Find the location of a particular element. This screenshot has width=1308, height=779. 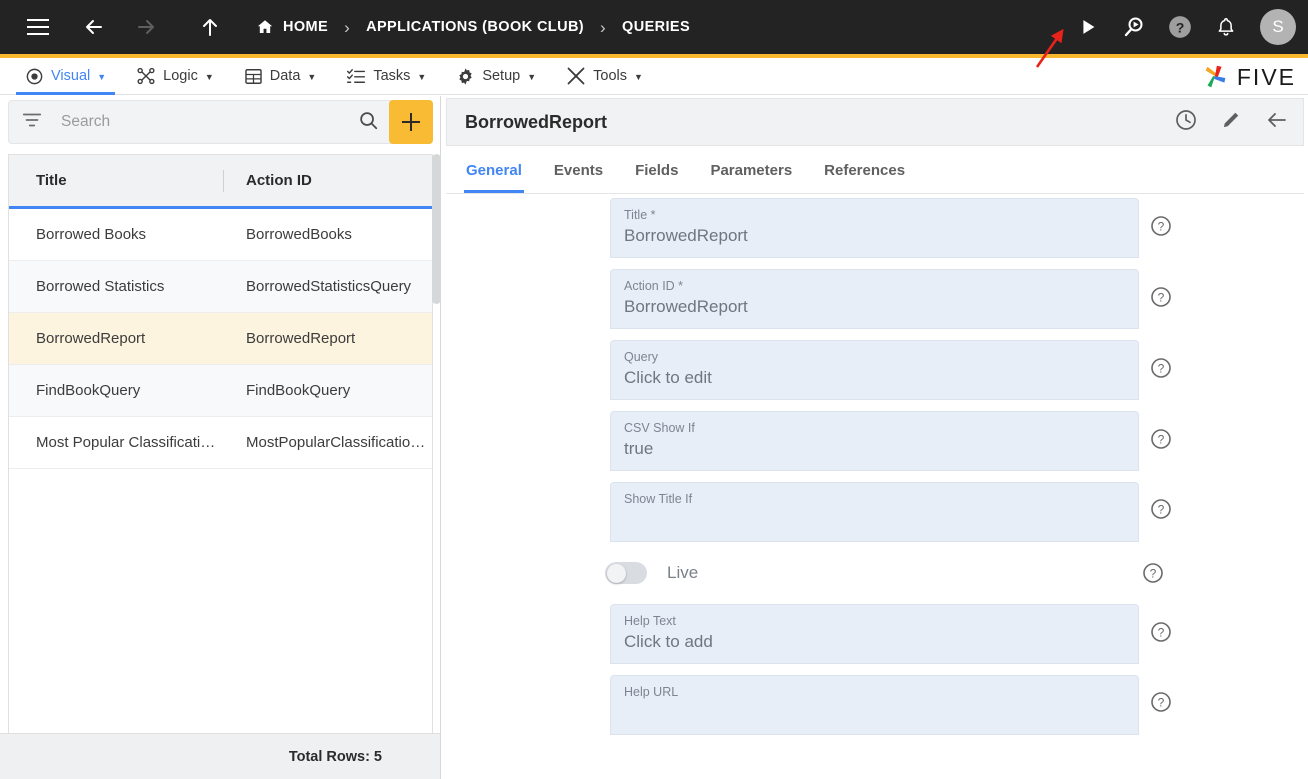

menu-item-visual: Visual ▼ is located at coordinates (65, 76).